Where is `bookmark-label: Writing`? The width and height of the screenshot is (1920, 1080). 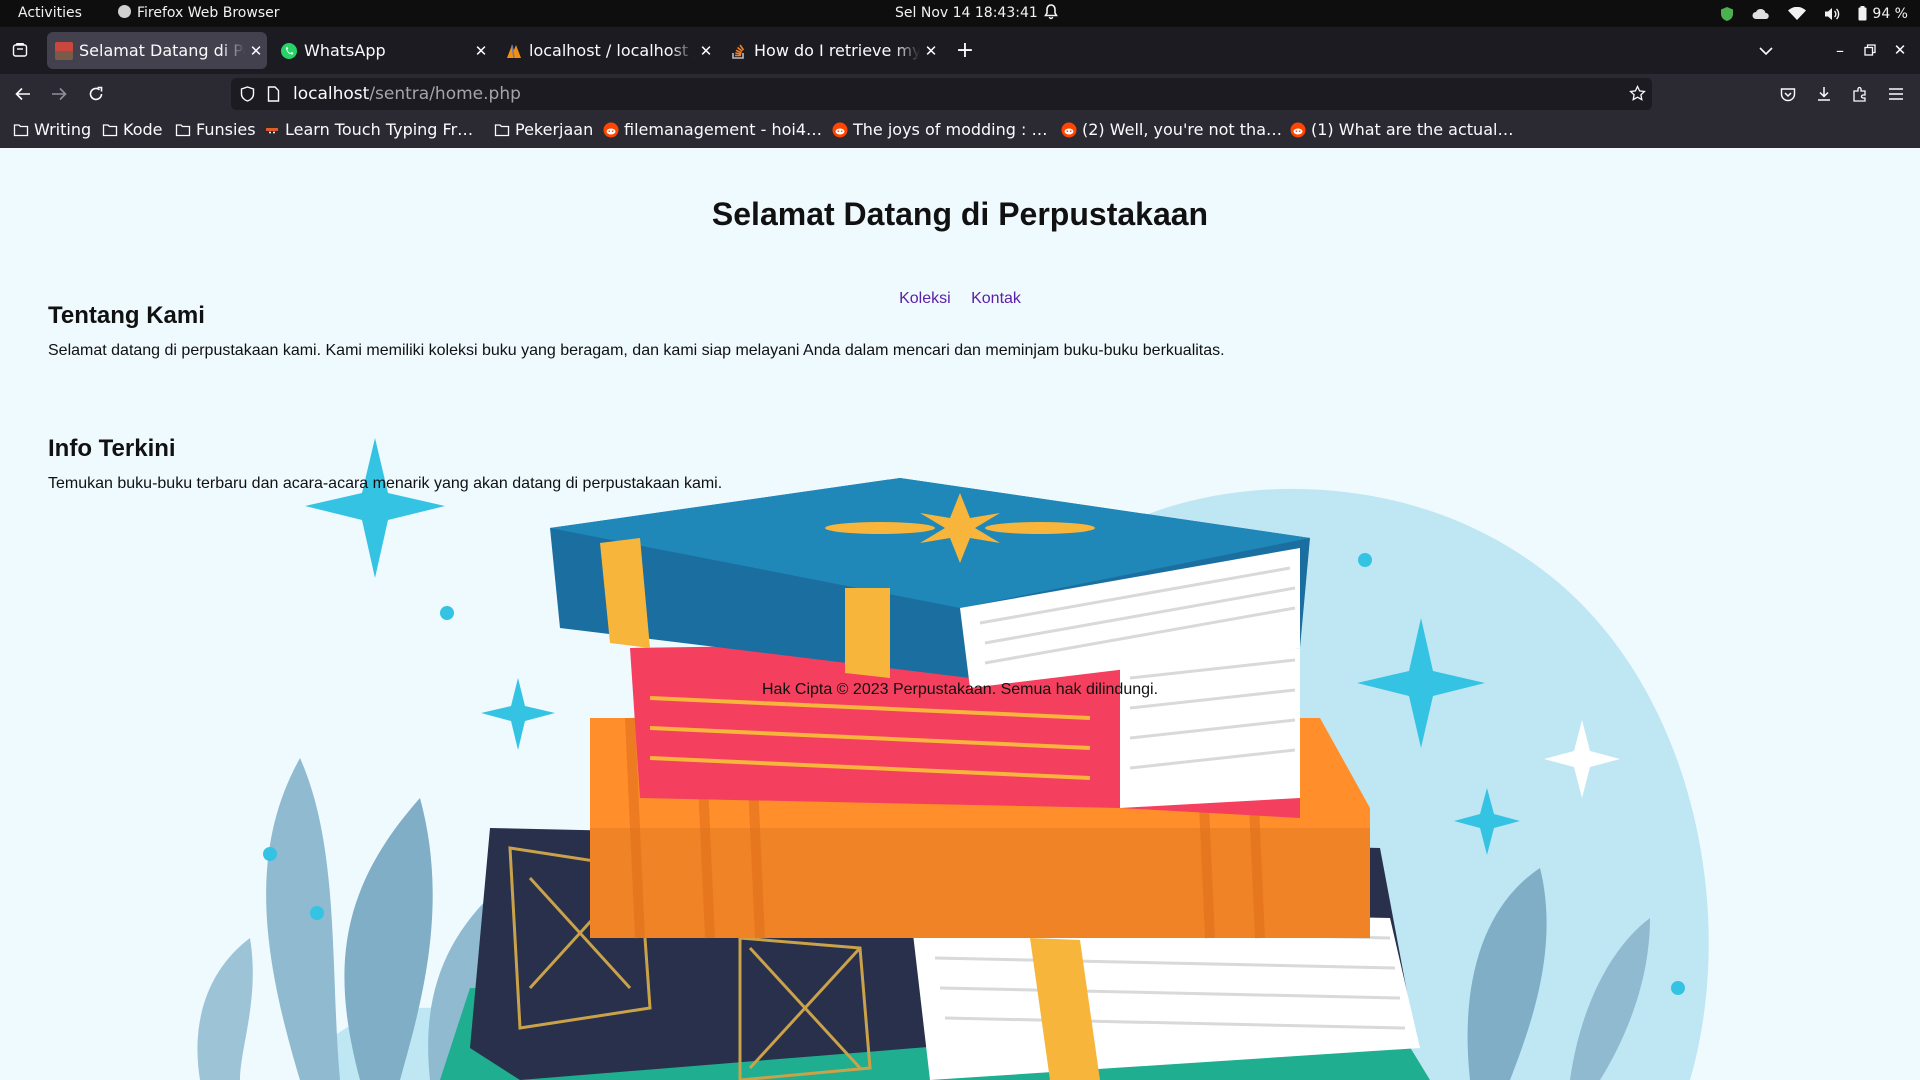
bookmark-label: Writing is located at coordinates (63, 129).